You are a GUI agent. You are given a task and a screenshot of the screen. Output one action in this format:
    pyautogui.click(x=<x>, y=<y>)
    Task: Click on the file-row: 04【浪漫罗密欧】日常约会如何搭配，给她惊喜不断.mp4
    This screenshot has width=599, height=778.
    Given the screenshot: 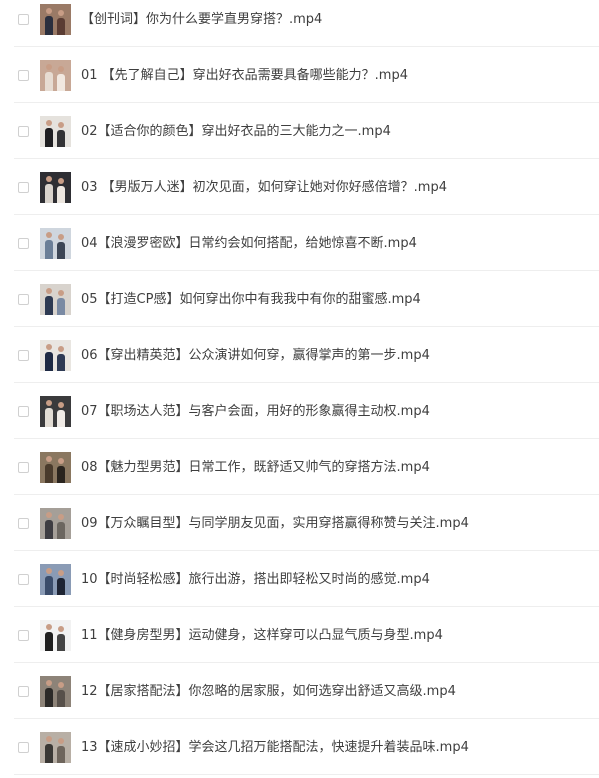 What is the action you would take?
    pyautogui.click(x=299, y=243)
    